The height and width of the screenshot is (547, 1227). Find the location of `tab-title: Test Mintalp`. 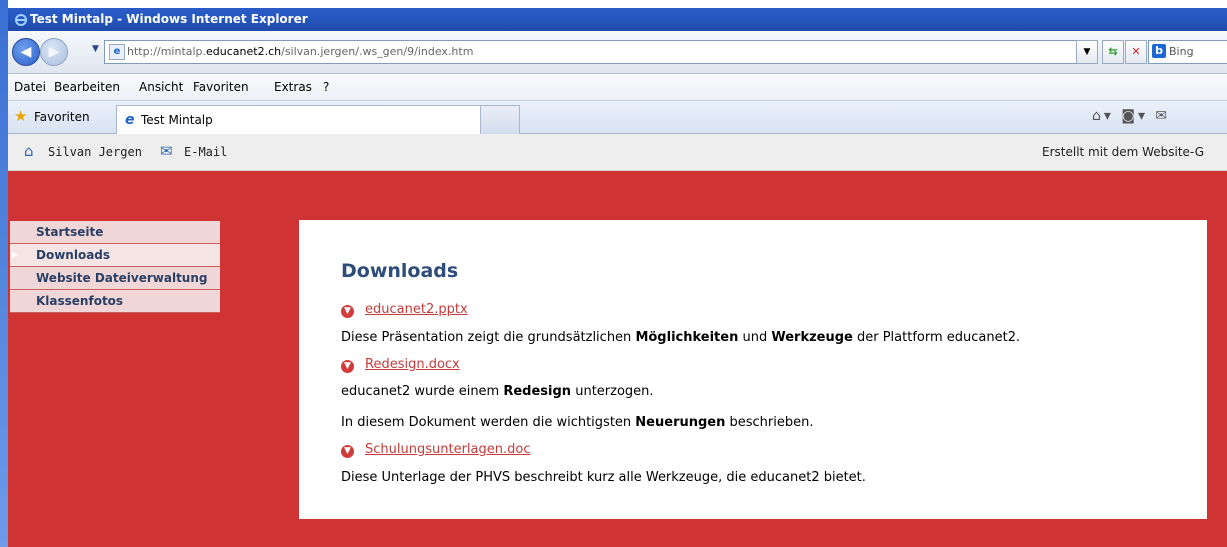

tab-title: Test Mintalp is located at coordinates (177, 120).